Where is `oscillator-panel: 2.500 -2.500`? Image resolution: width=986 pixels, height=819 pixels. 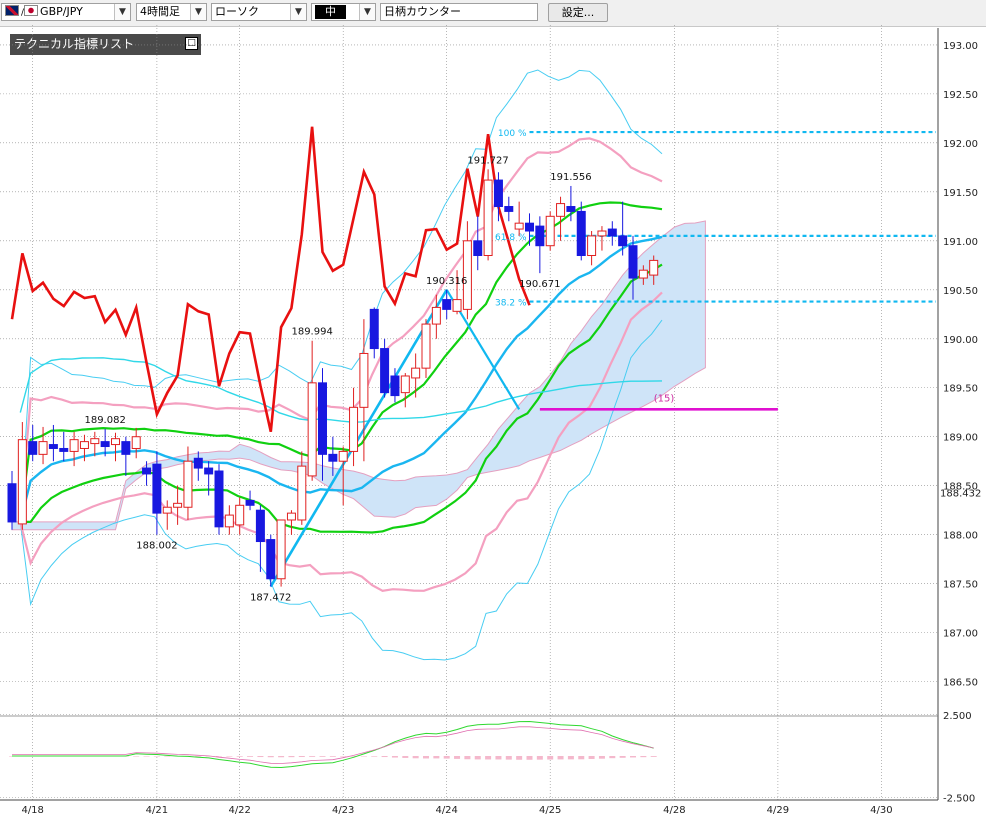
oscillator-panel: 2.500 -2.500 is located at coordinates (487, 757).